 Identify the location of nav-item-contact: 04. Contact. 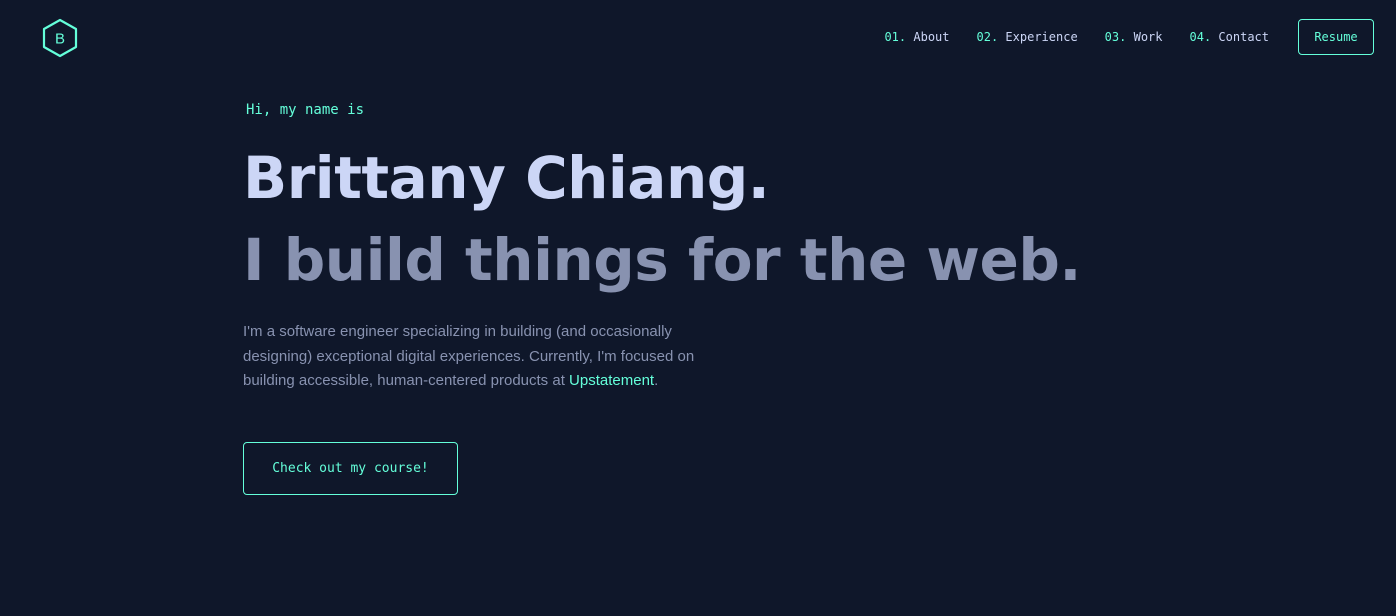
(1230, 37).